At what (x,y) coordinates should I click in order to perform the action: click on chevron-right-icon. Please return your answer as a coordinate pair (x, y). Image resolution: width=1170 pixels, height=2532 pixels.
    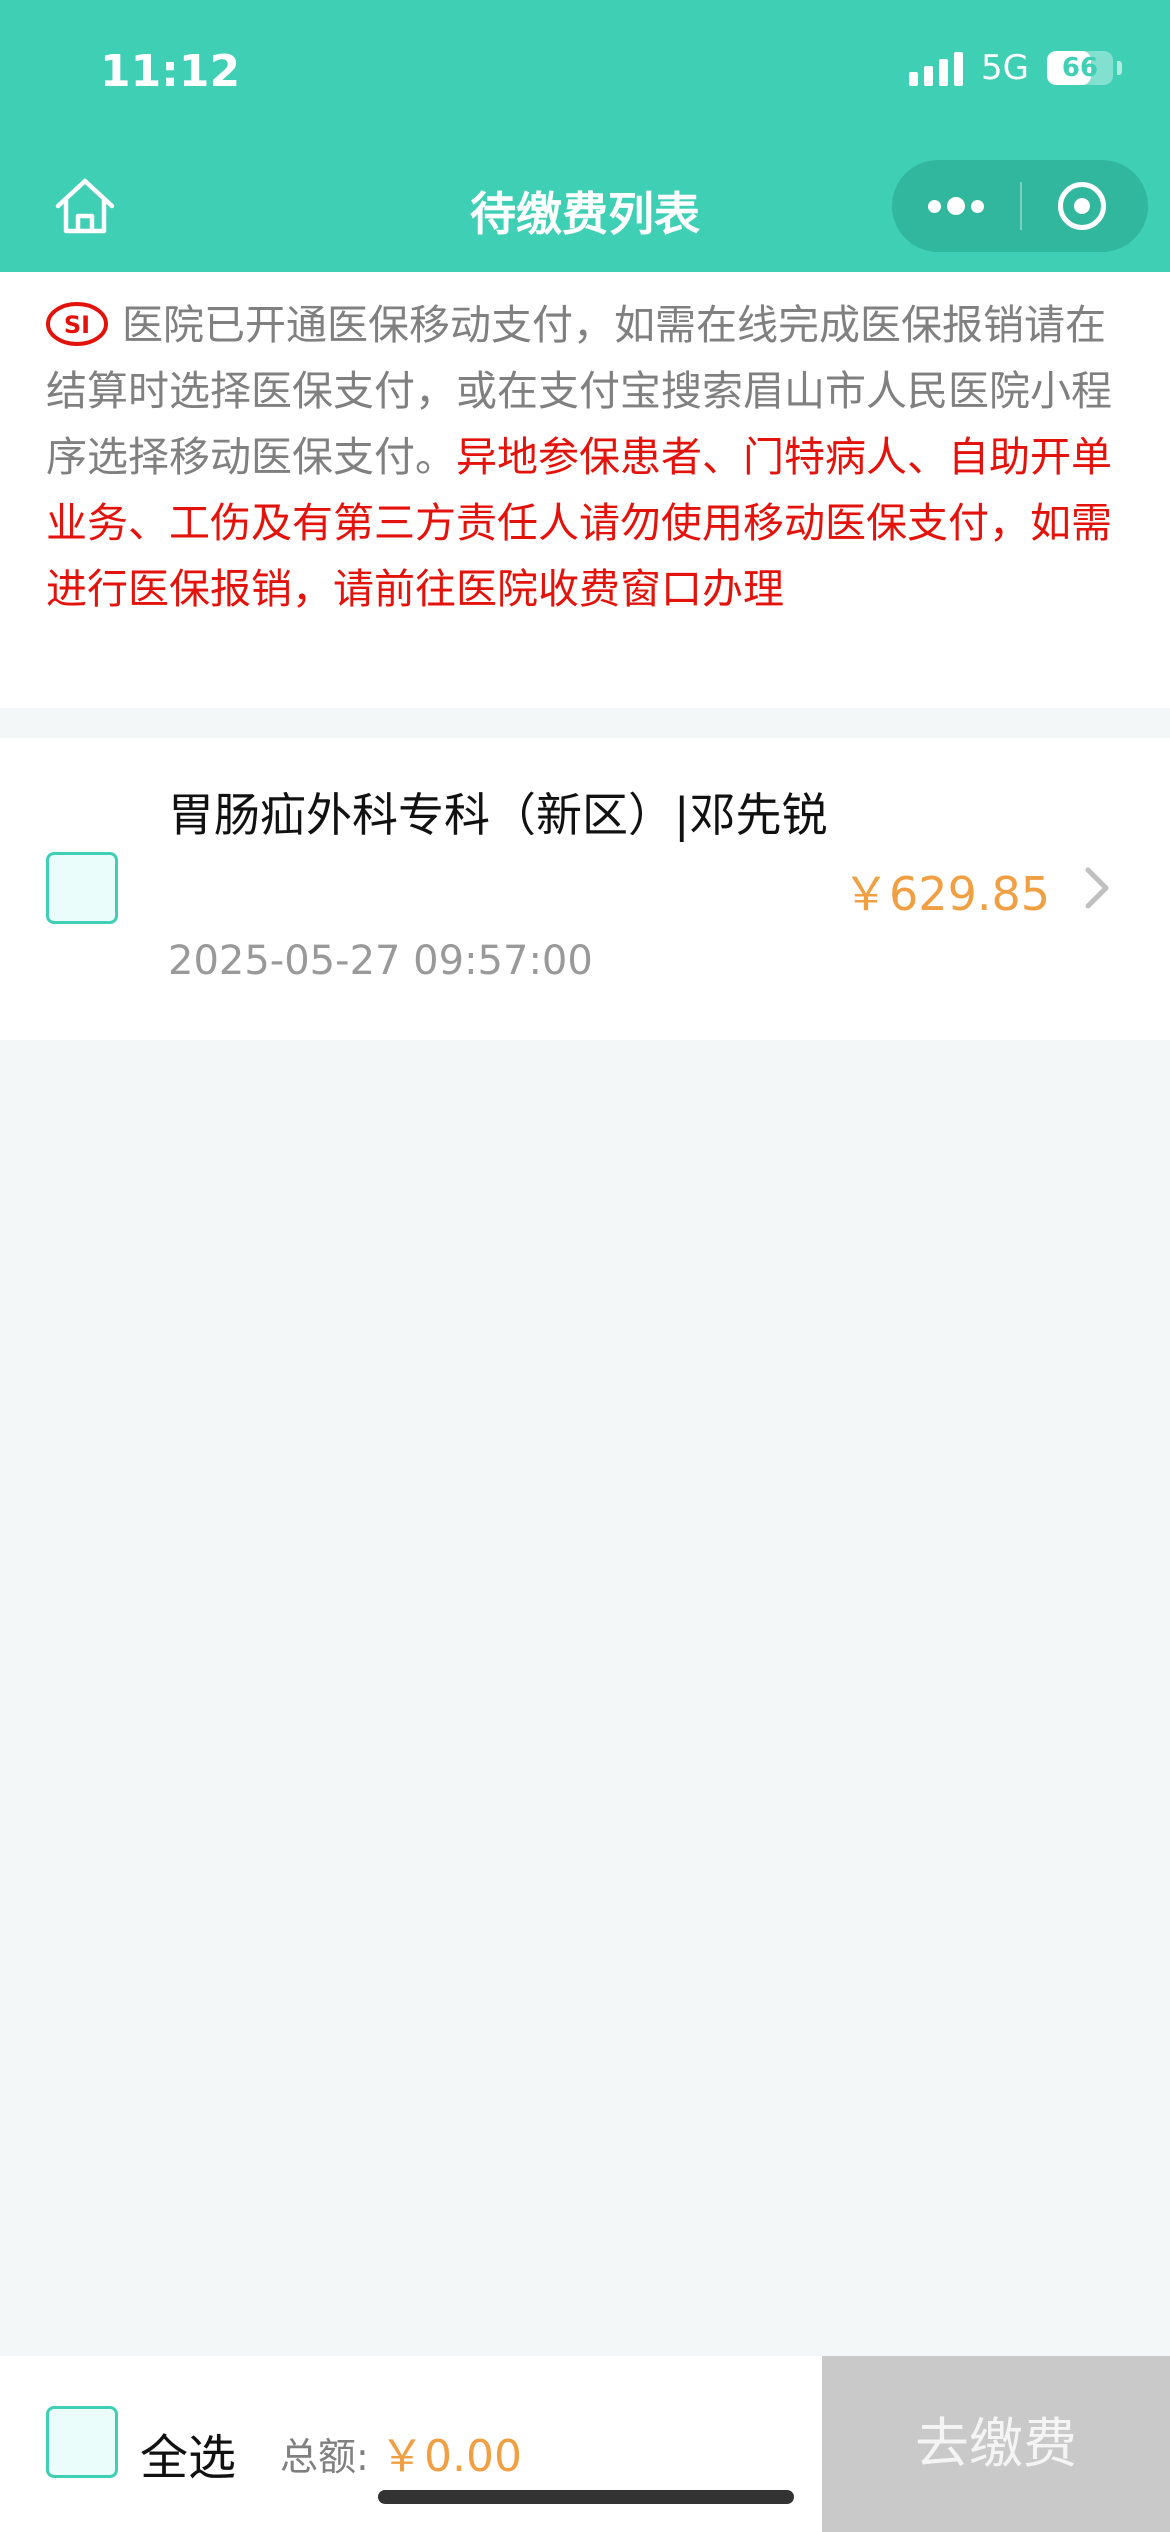
    Looking at the image, I should click on (1096, 888).